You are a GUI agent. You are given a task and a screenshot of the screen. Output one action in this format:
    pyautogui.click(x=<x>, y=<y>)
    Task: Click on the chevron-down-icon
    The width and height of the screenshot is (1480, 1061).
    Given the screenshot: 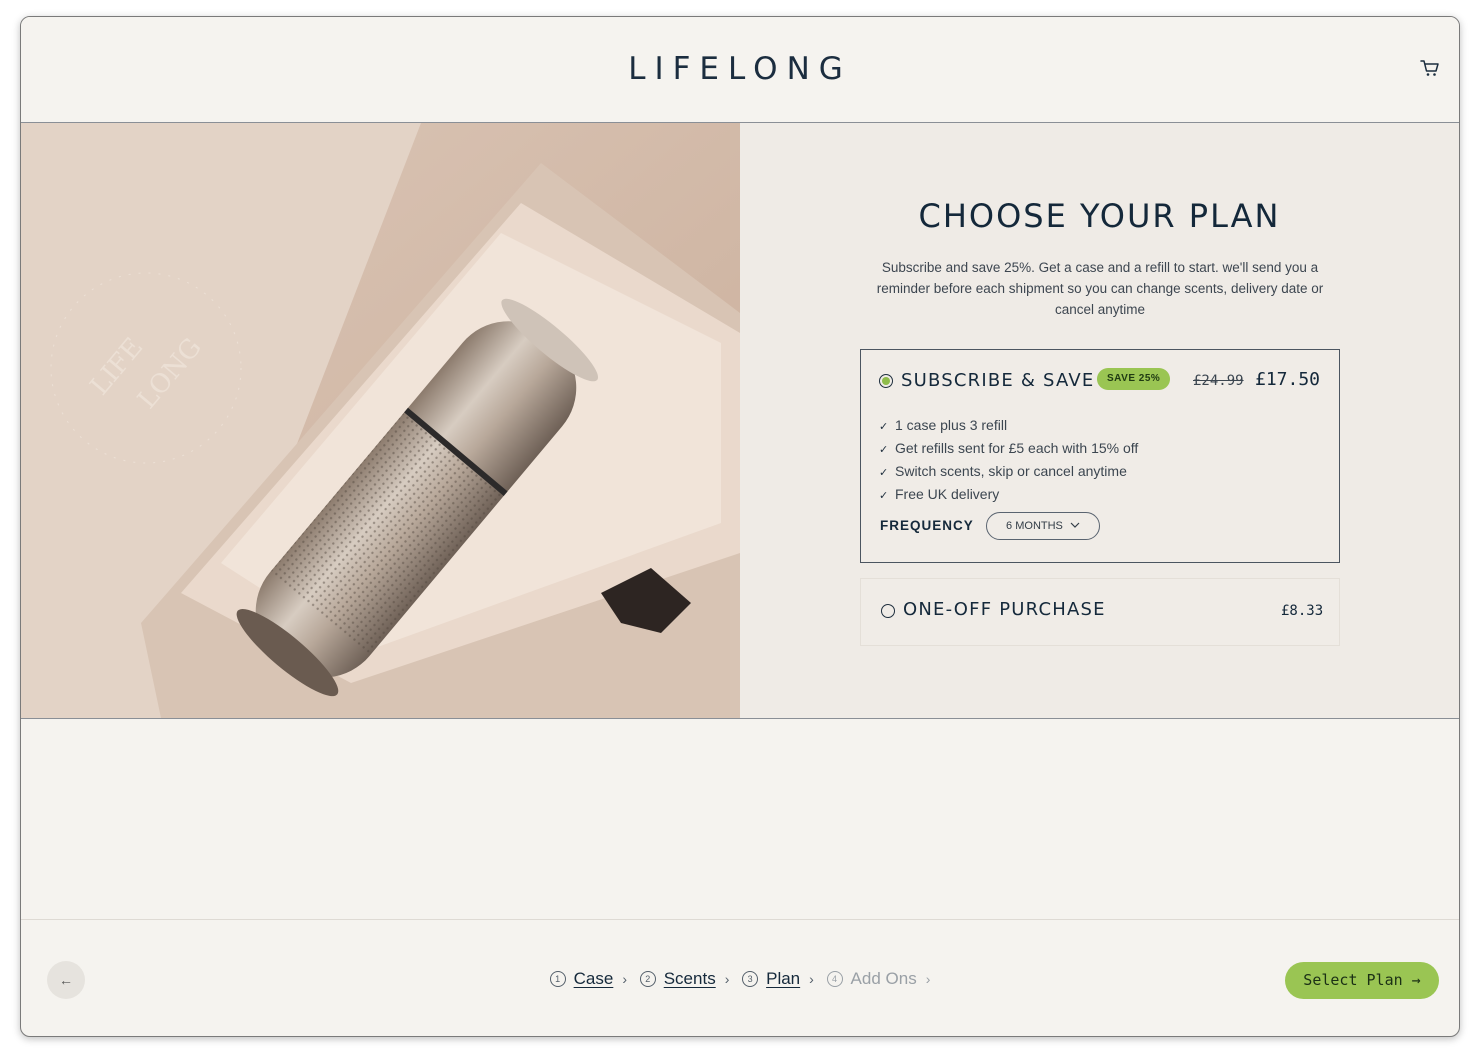 What is the action you would take?
    pyautogui.click(x=1075, y=525)
    